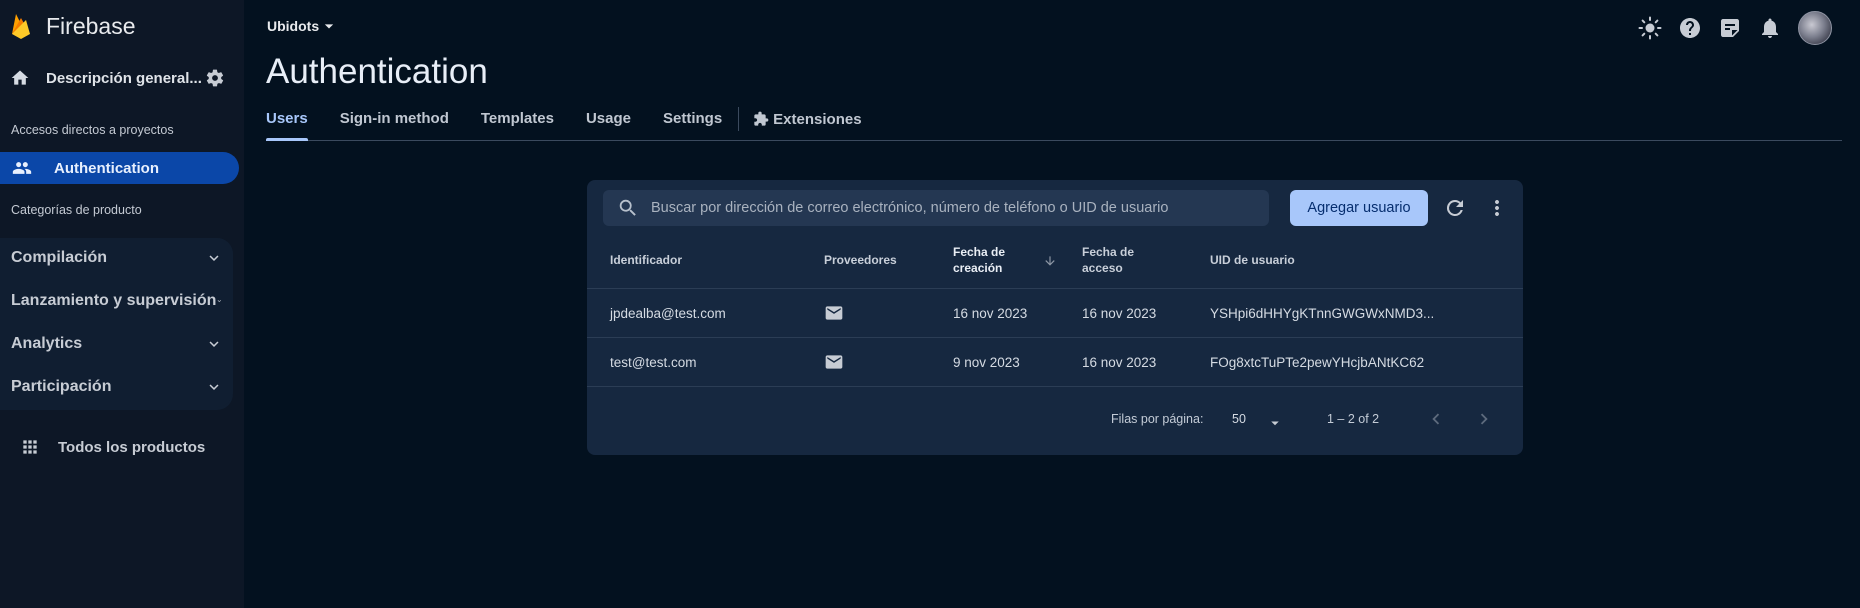 The height and width of the screenshot is (608, 1860). Describe the element at coordinates (1497, 210) in the screenshot. I see `more-vert-icon` at that location.